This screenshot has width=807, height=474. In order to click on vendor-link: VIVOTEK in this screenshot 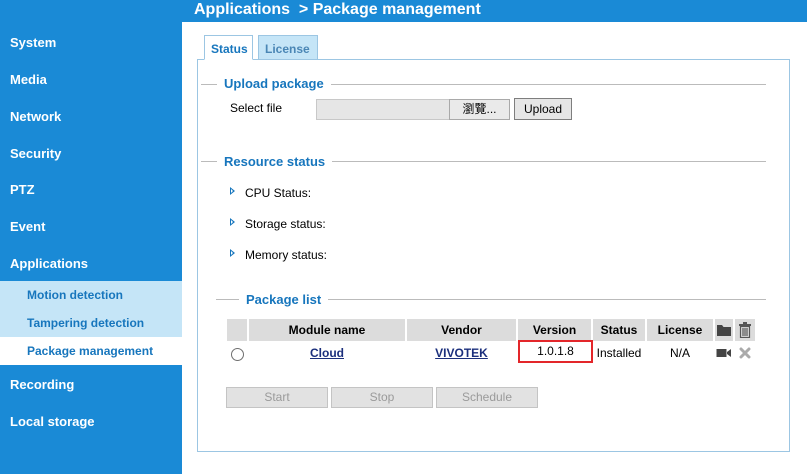, I will do `click(461, 353)`.